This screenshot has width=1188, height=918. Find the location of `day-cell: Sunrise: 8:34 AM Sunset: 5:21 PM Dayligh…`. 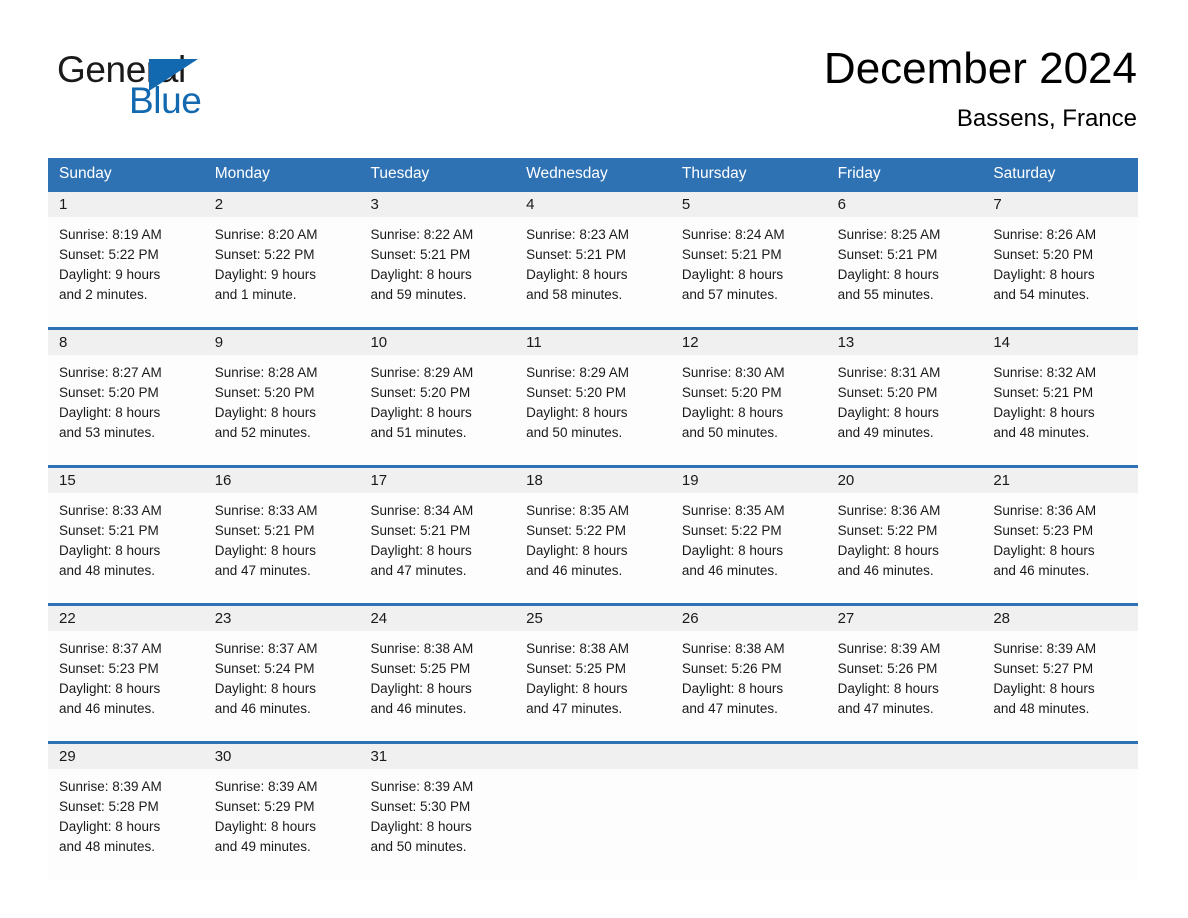

day-cell: Sunrise: 8:34 AM Sunset: 5:21 PM Dayligh… is located at coordinates (437, 548).